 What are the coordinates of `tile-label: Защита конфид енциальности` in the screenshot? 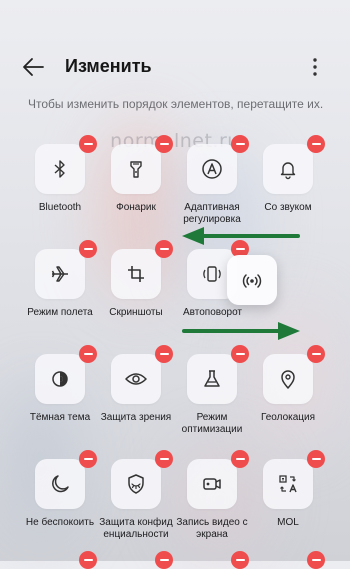 It's located at (136, 528).